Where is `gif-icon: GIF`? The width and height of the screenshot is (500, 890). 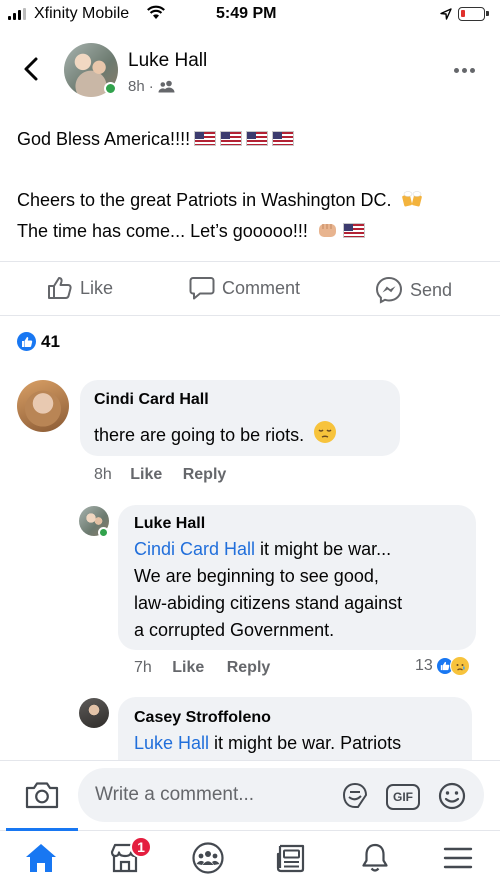 gif-icon: GIF is located at coordinates (403, 797).